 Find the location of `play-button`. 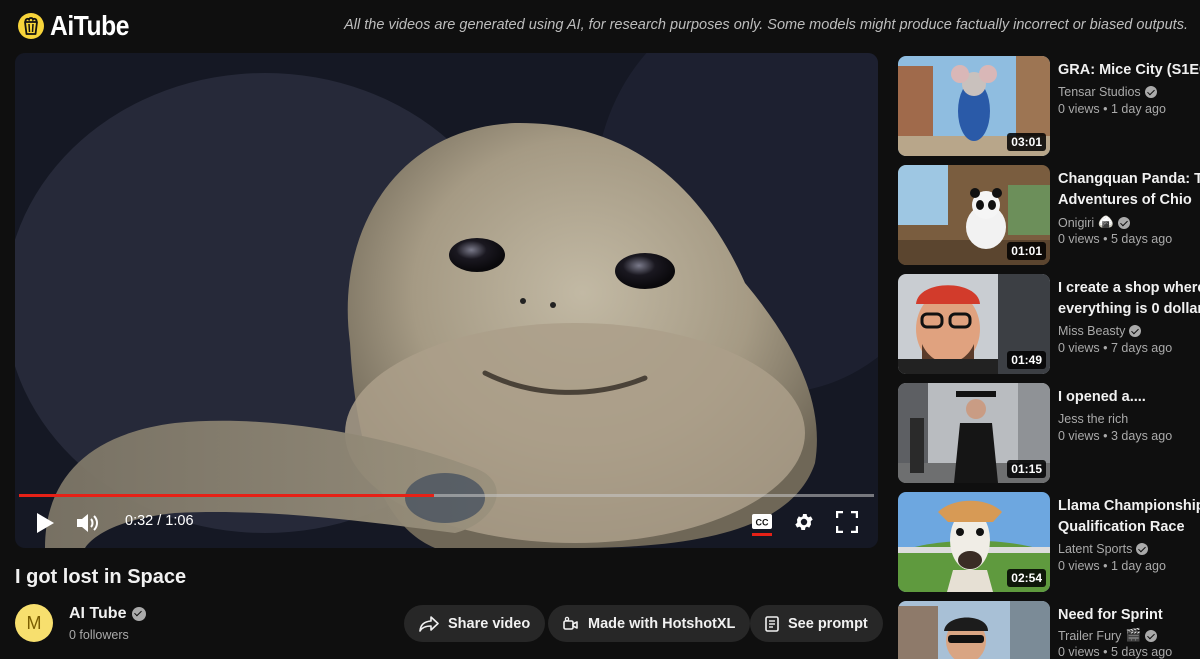

play-button is located at coordinates (45, 523).